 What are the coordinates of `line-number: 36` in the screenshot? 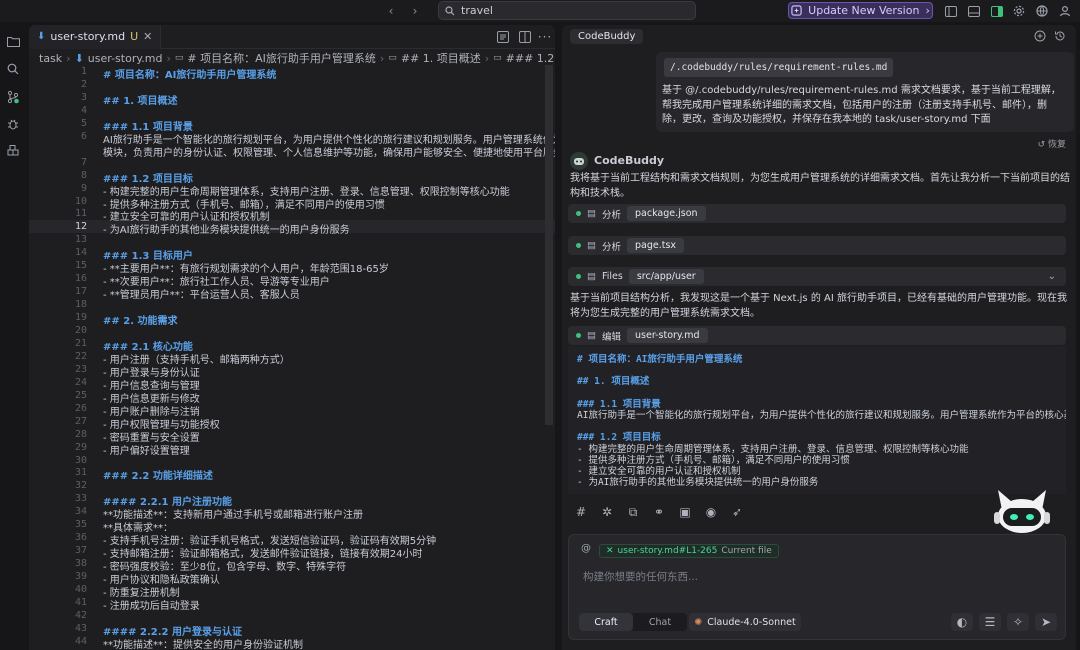 It's located at (80, 538).